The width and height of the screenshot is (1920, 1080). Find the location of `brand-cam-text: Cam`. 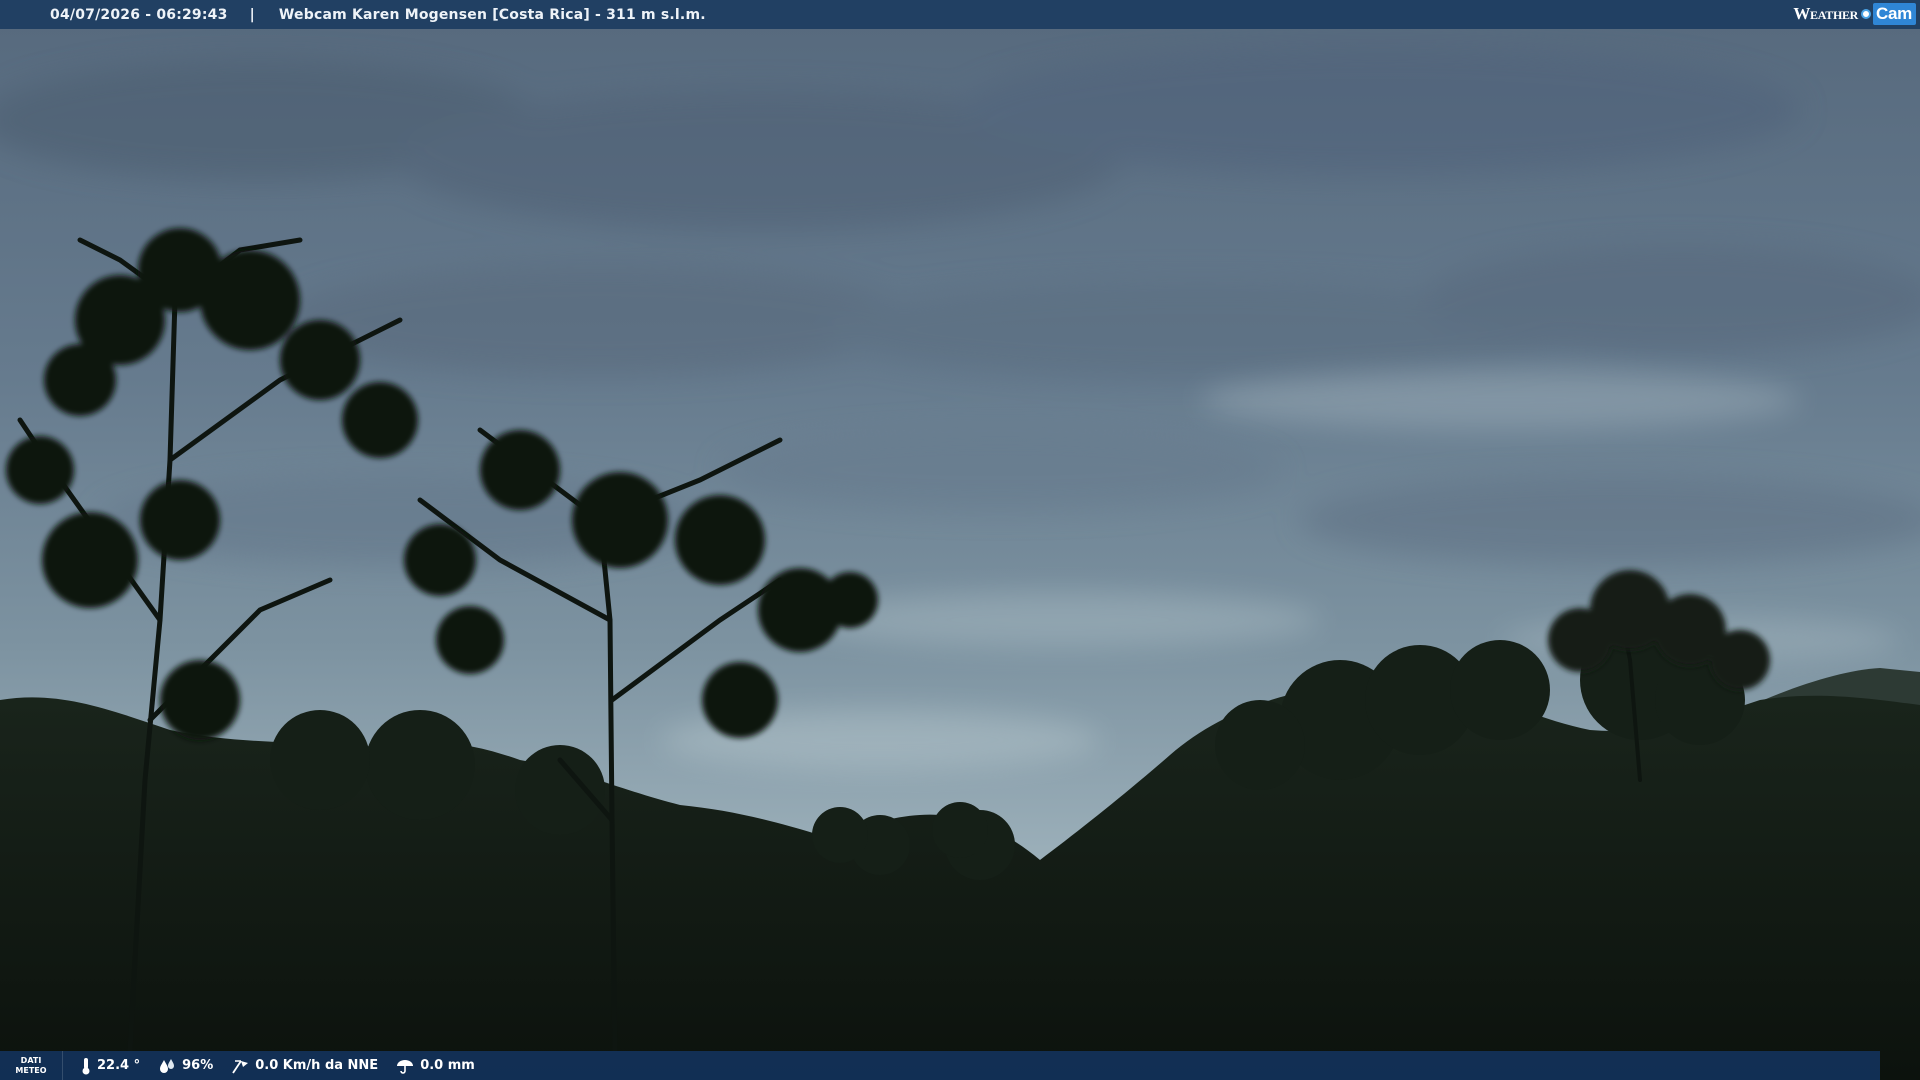

brand-cam-text: Cam is located at coordinates (1894, 14).